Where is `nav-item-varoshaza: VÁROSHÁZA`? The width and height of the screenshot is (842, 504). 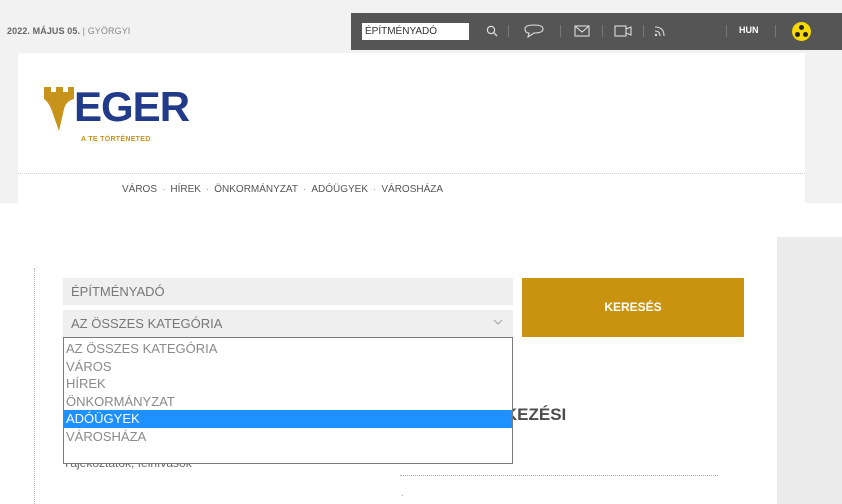
nav-item-varoshaza: VÁROSHÁZA is located at coordinates (412, 189).